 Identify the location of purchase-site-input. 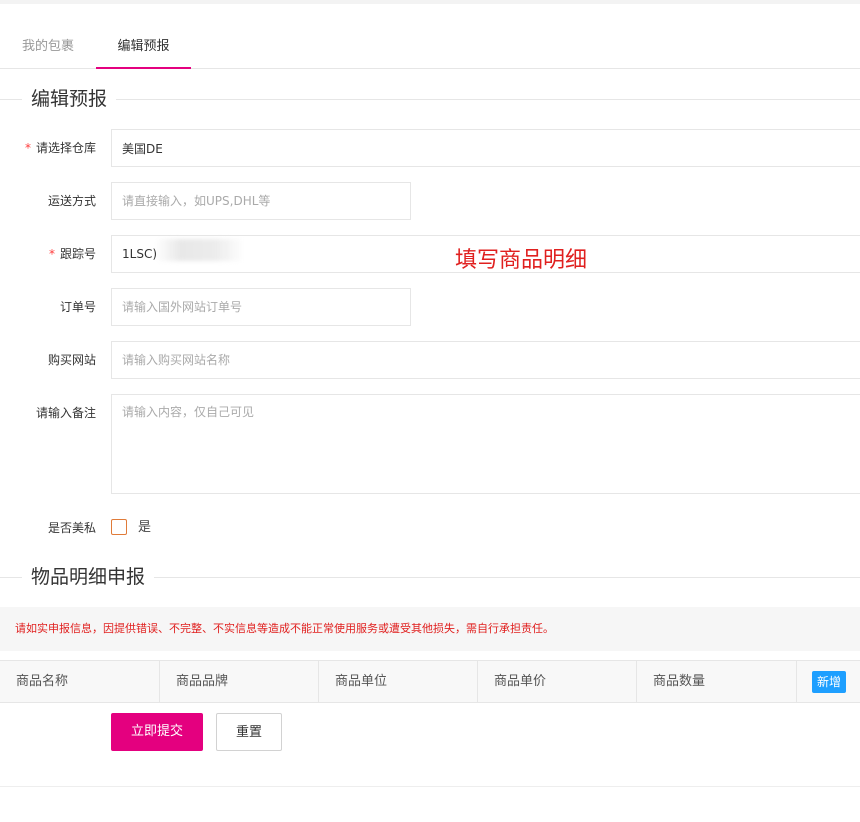
(485, 360).